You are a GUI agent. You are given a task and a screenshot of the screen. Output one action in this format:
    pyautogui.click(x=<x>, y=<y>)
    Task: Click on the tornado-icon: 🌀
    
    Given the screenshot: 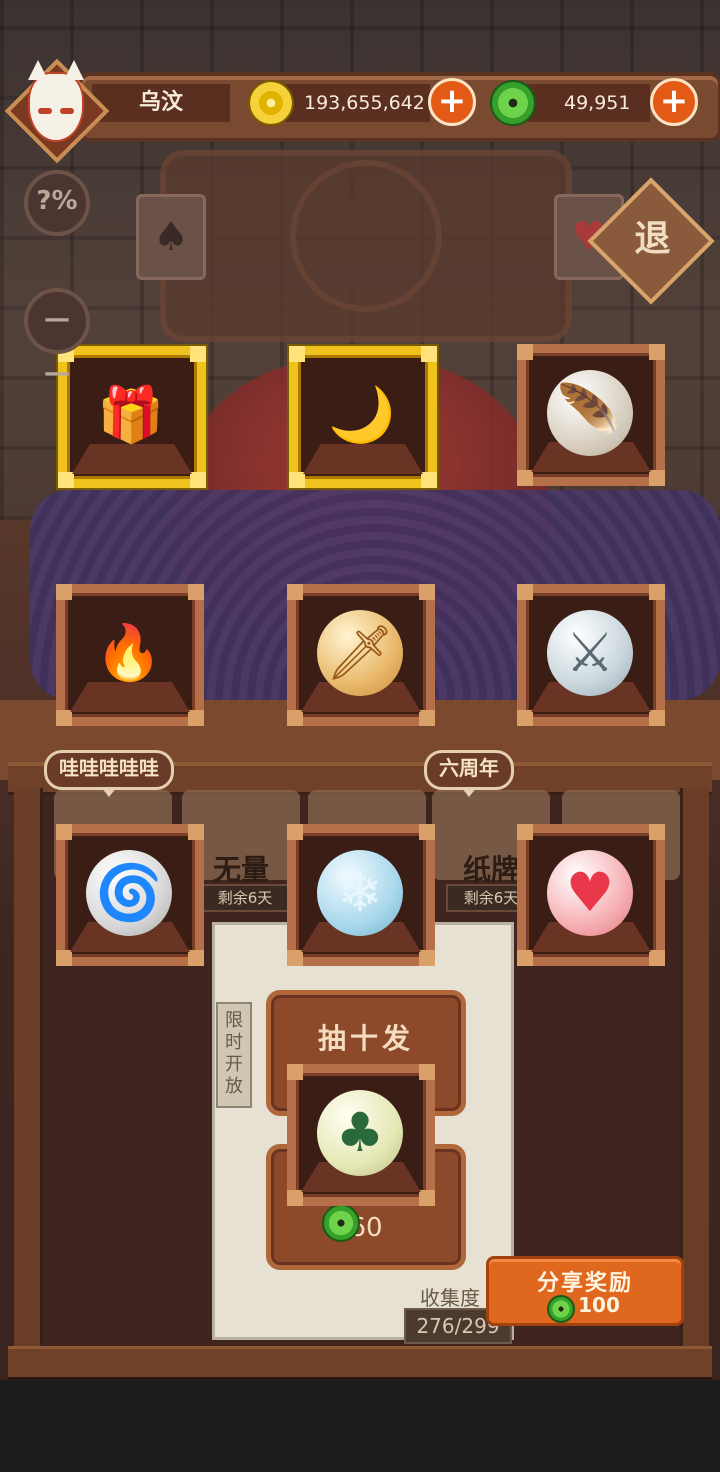 What is the action you would take?
    pyautogui.click(x=129, y=892)
    